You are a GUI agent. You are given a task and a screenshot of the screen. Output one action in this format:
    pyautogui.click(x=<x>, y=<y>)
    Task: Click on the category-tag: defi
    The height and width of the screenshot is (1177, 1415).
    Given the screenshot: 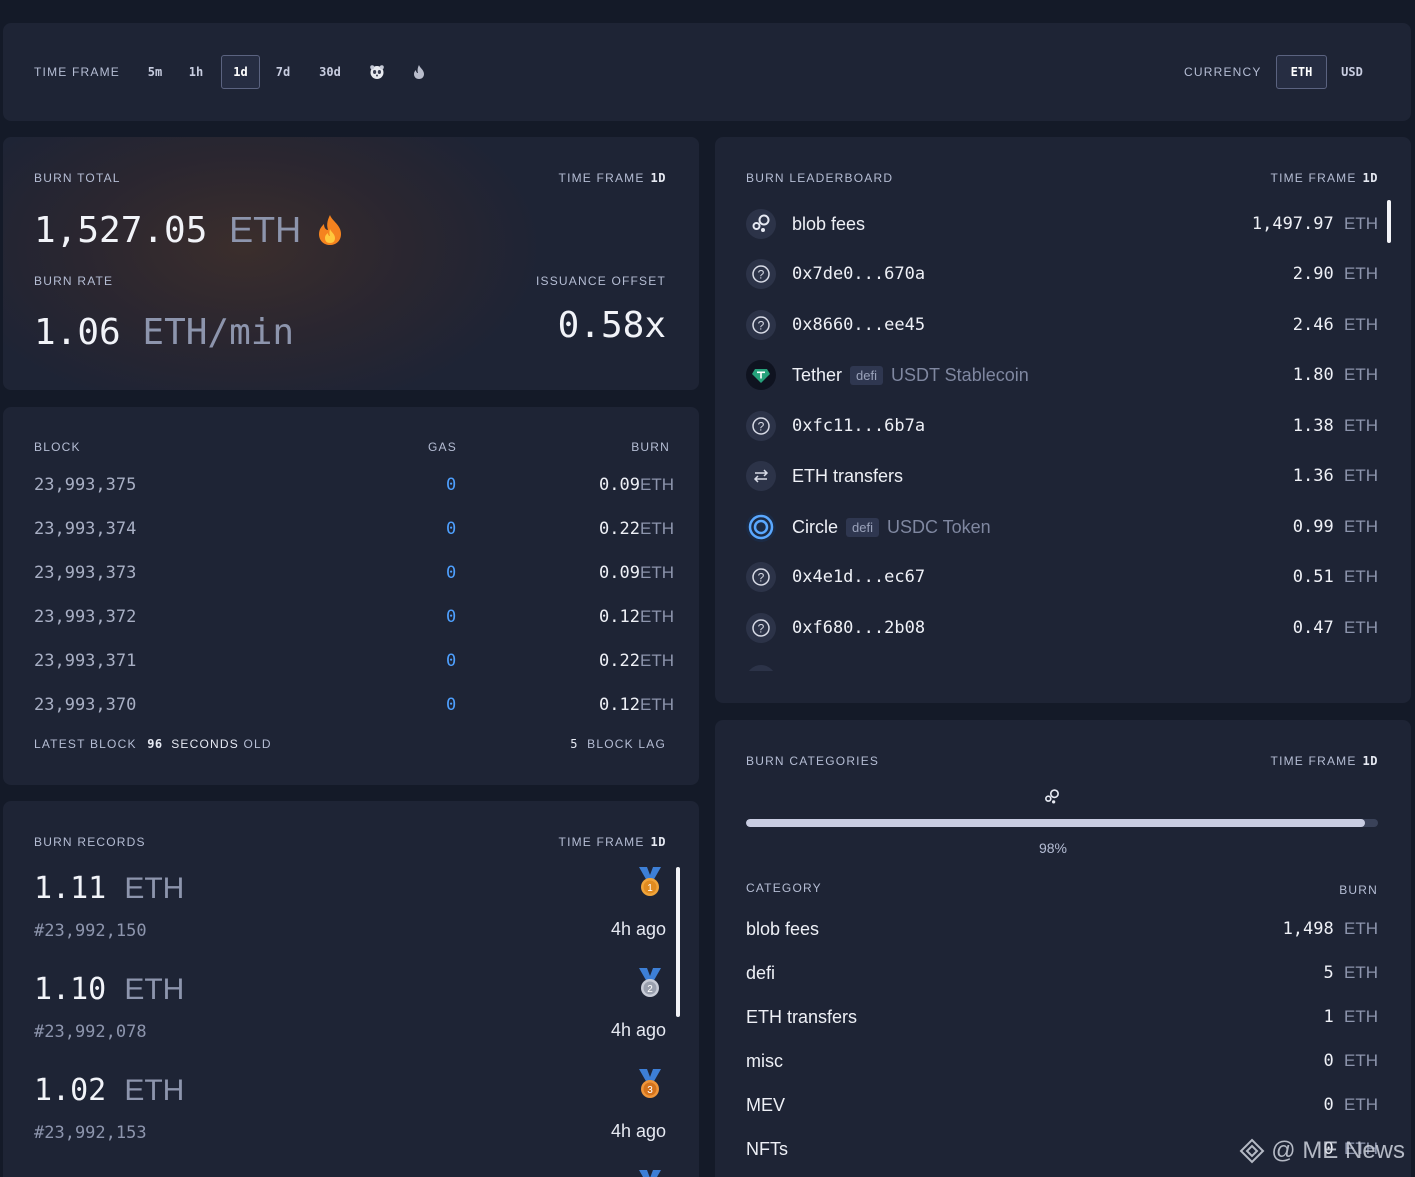 What is the action you would take?
    pyautogui.click(x=862, y=527)
    